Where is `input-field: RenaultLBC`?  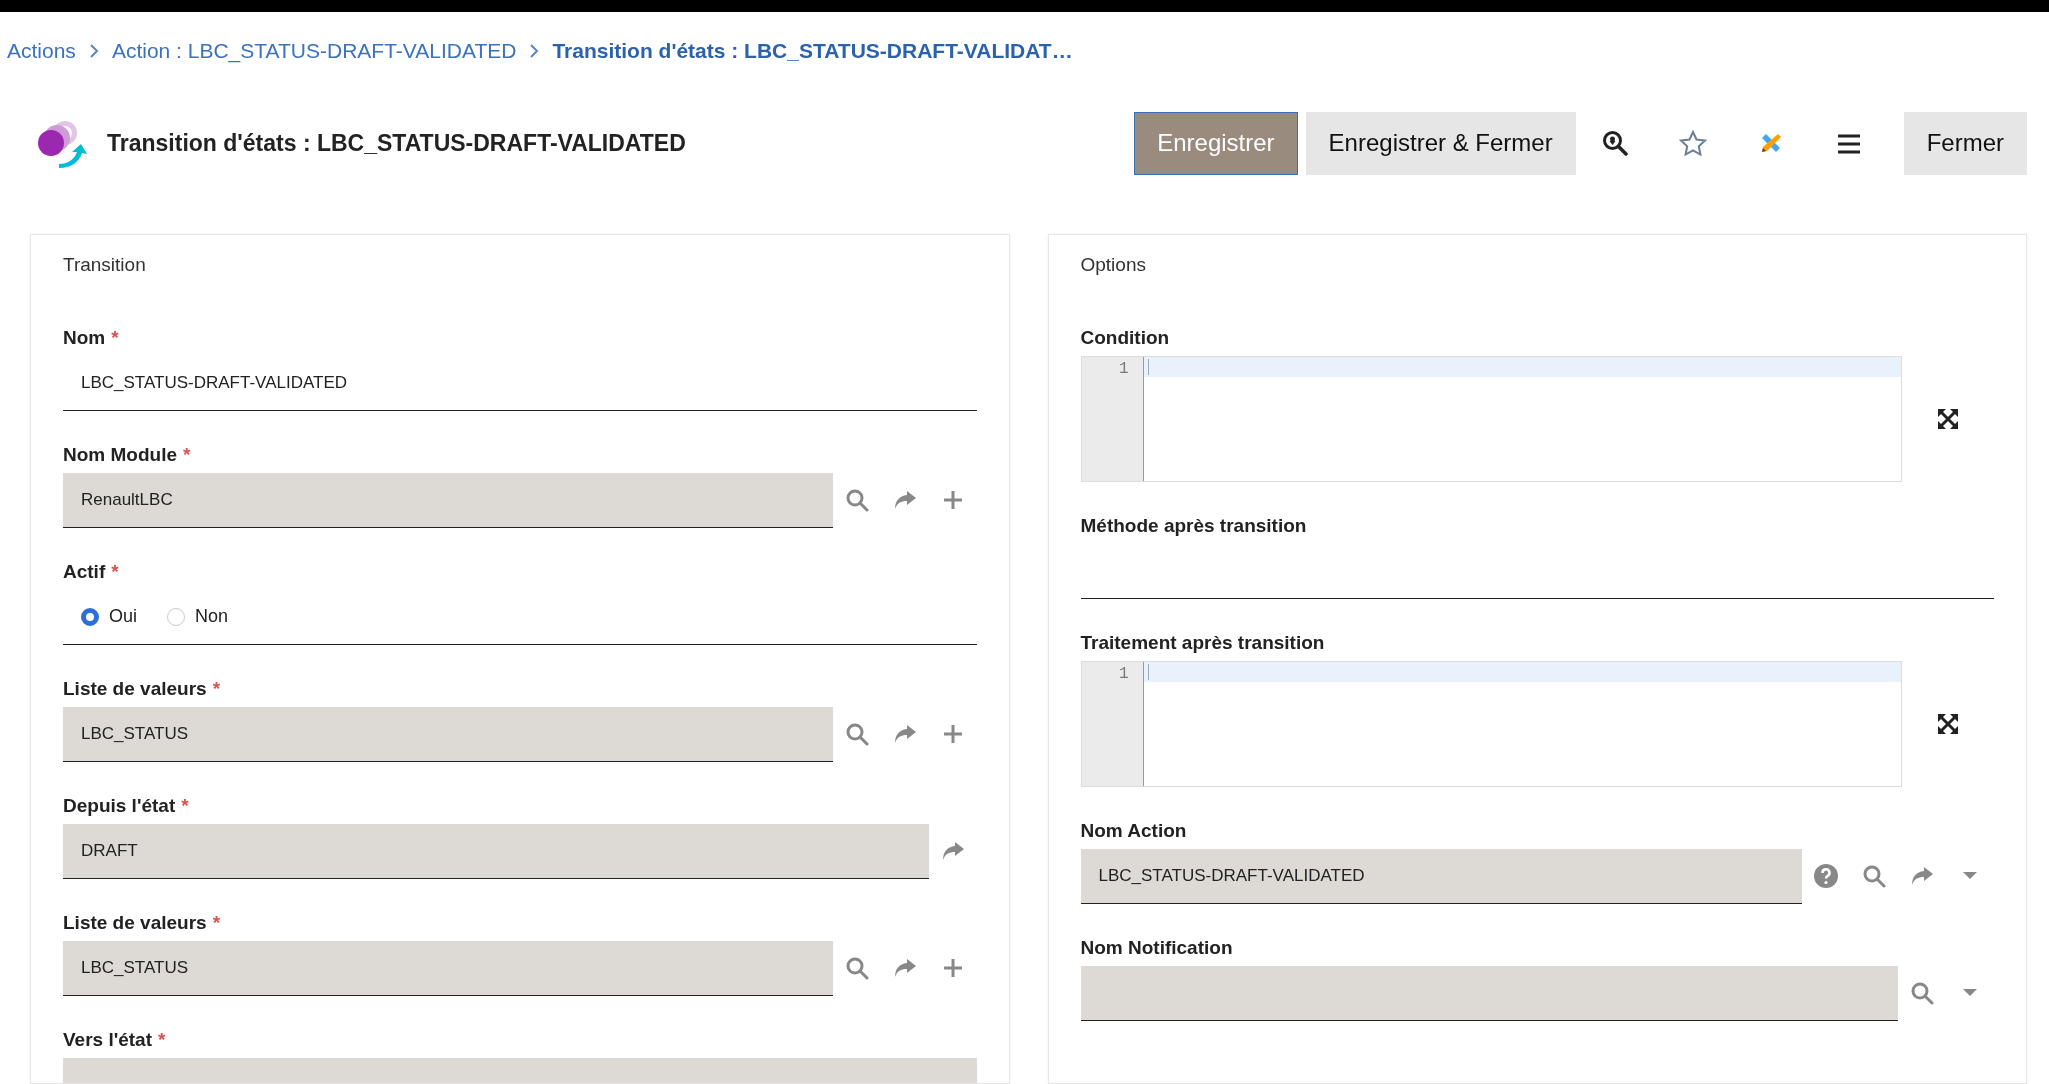 input-field: RenaultLBC is located at coordinates (448, 500).